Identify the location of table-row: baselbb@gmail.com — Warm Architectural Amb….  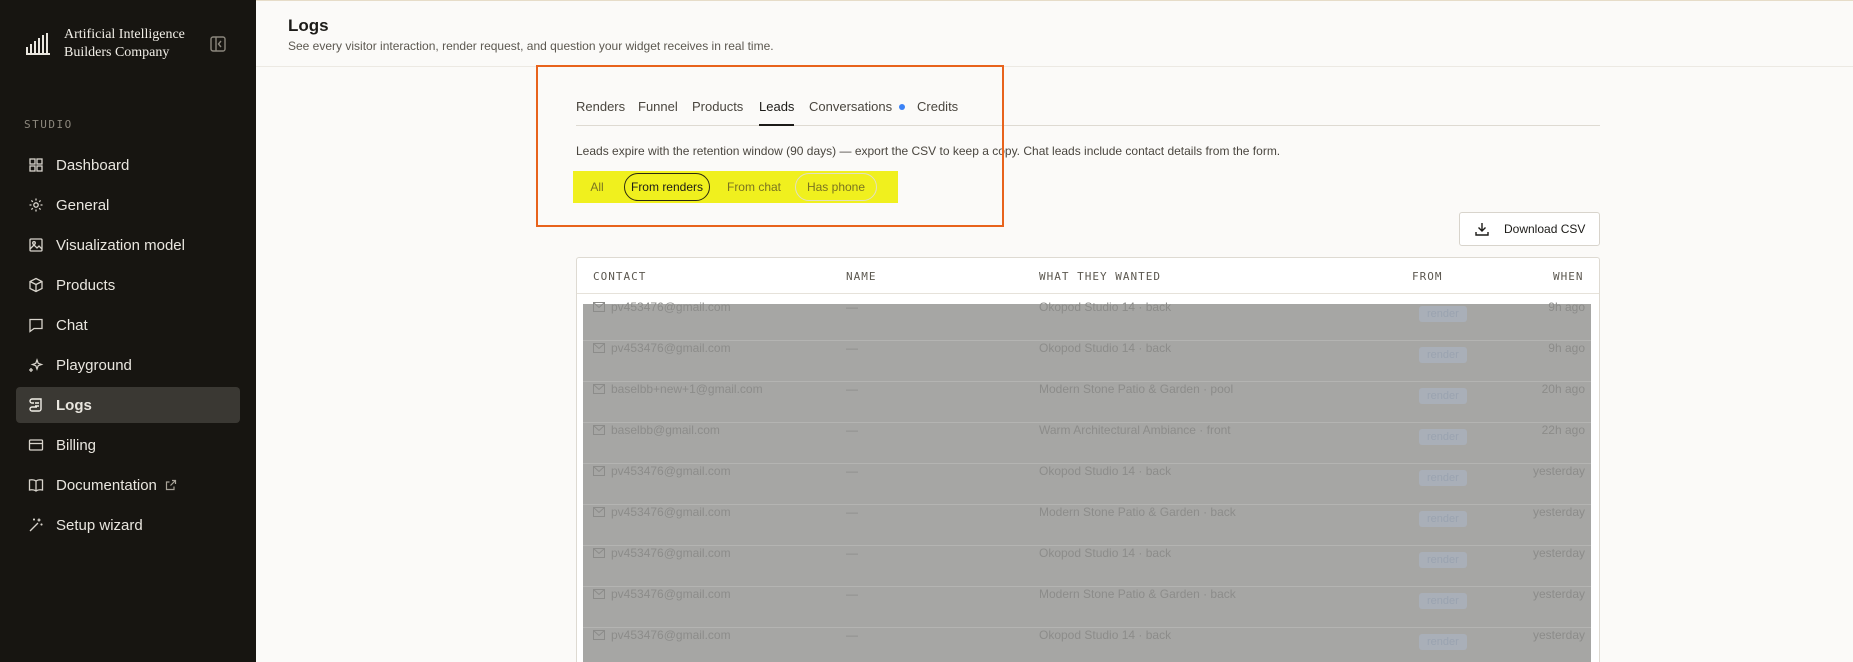
(1087, 443).